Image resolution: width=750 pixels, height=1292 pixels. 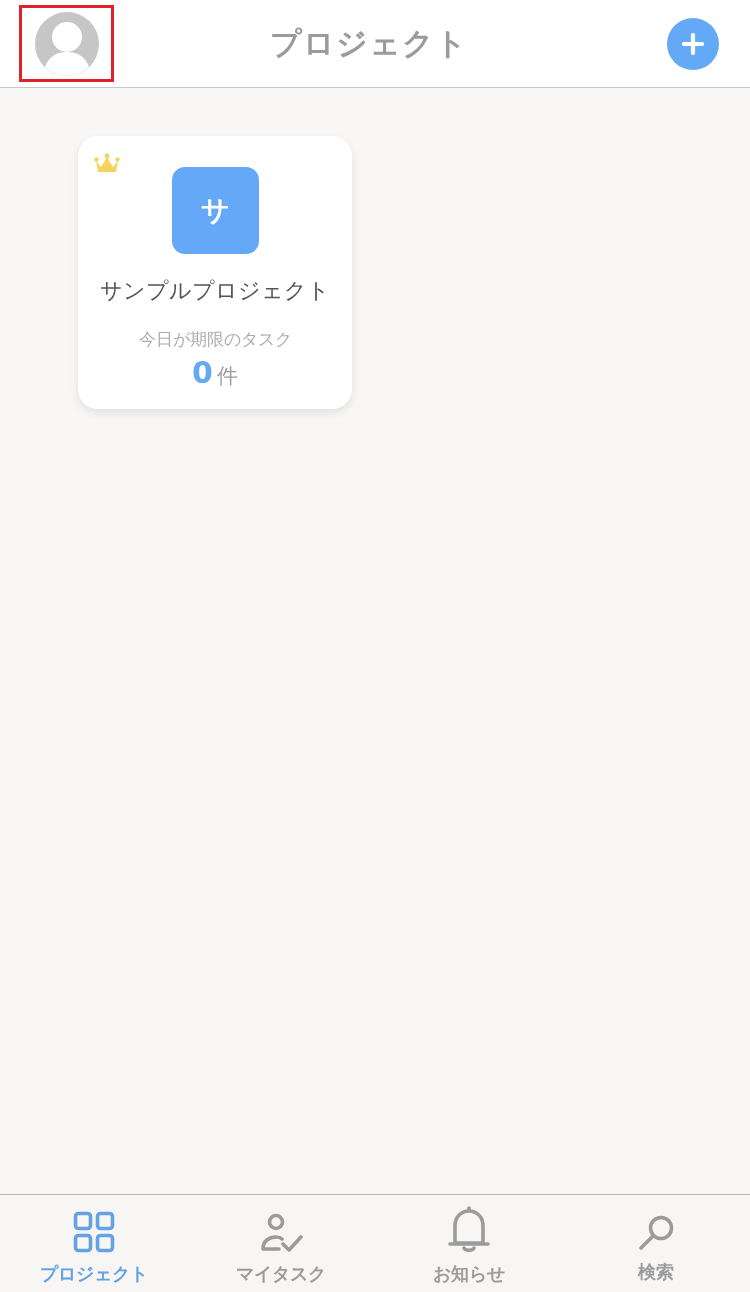 What do you see at coordinates (93, 1232) in the screenshot?
I see `grid-icon` at bounding box center [93, 1232].